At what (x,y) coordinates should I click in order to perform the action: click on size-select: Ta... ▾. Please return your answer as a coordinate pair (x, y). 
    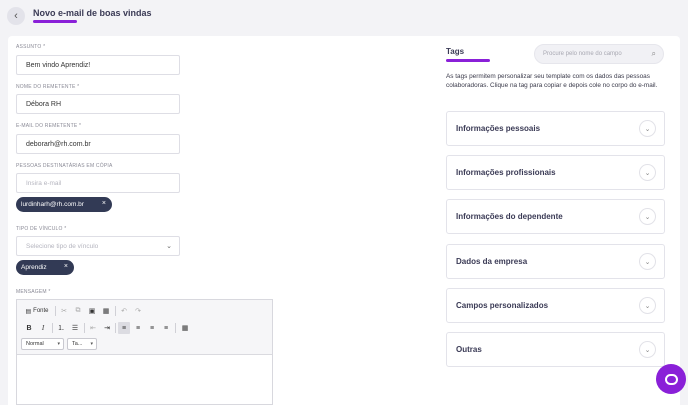
    Looking at the image, I should click on (82, 344).